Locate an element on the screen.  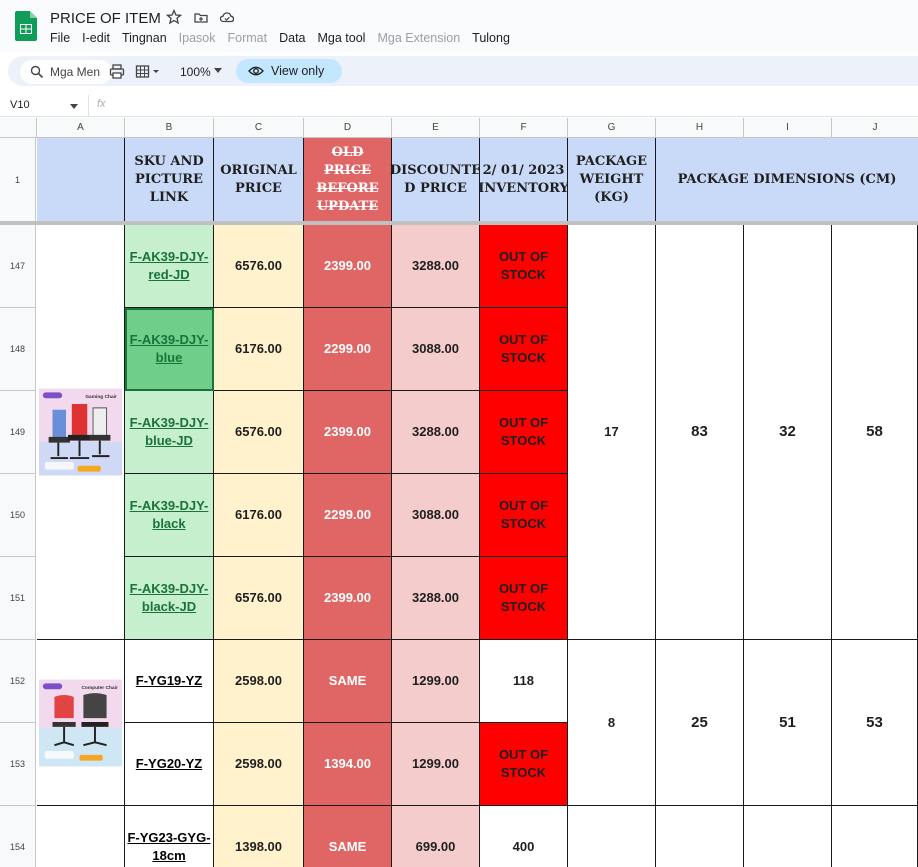
dimension-j-cell: 53 is located at coordinates (875, 723).